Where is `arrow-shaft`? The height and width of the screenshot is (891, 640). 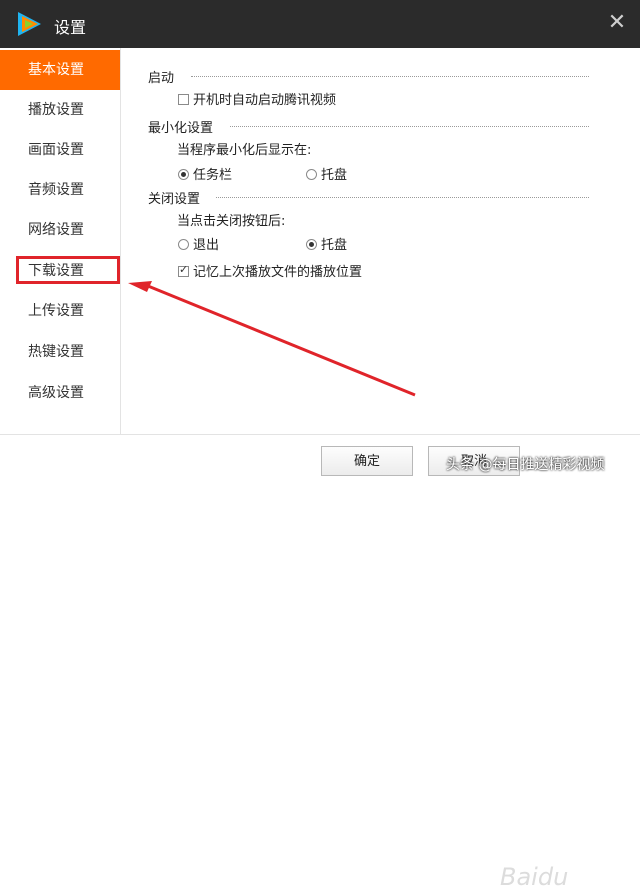
arrow-shaft is located at coordinates (281, 340).